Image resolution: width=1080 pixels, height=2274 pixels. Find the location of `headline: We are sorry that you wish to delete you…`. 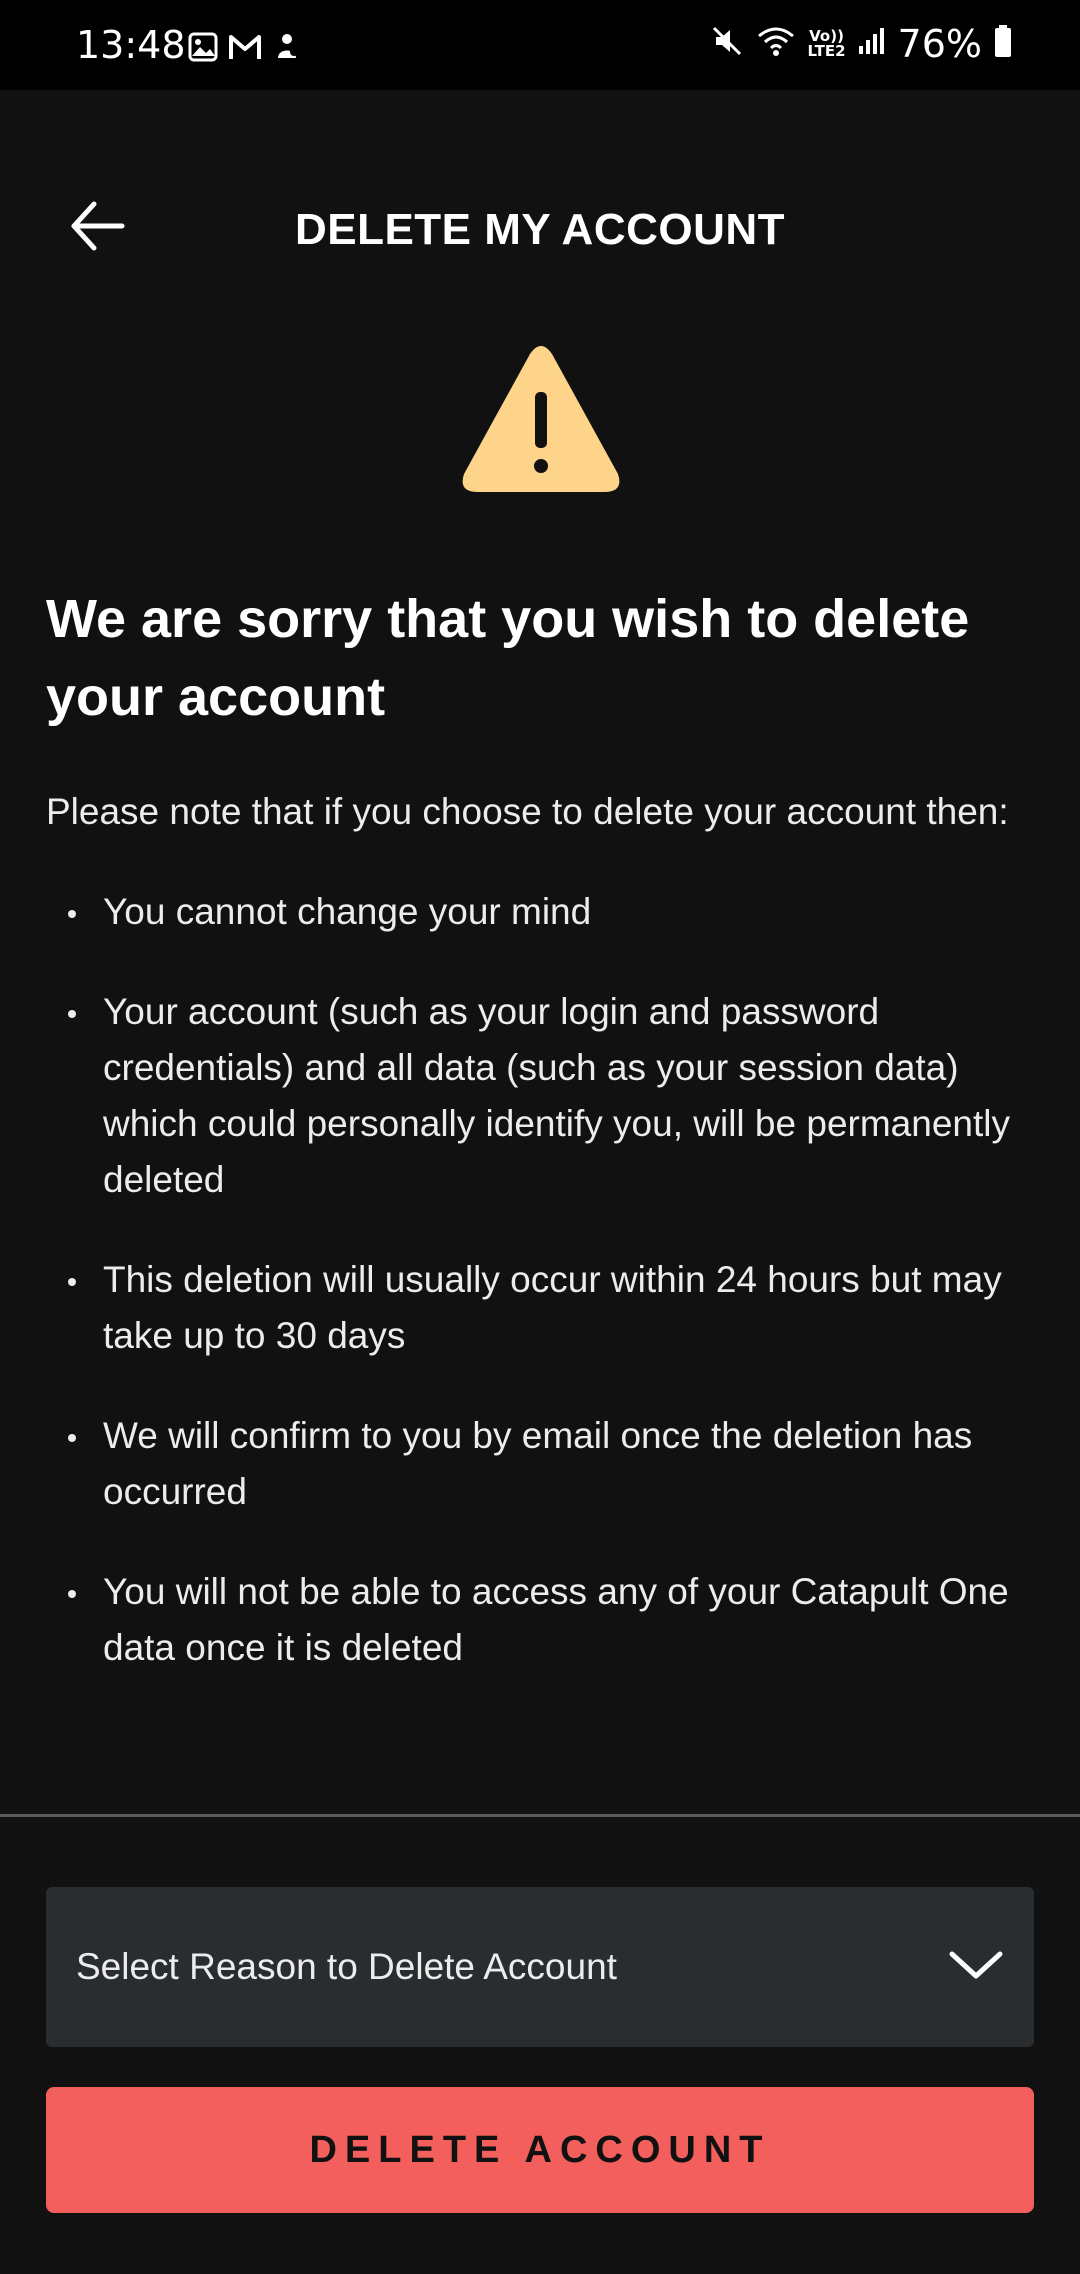

headline: We are sorry that you wish to delete you… is located at coordinates (508, 658).